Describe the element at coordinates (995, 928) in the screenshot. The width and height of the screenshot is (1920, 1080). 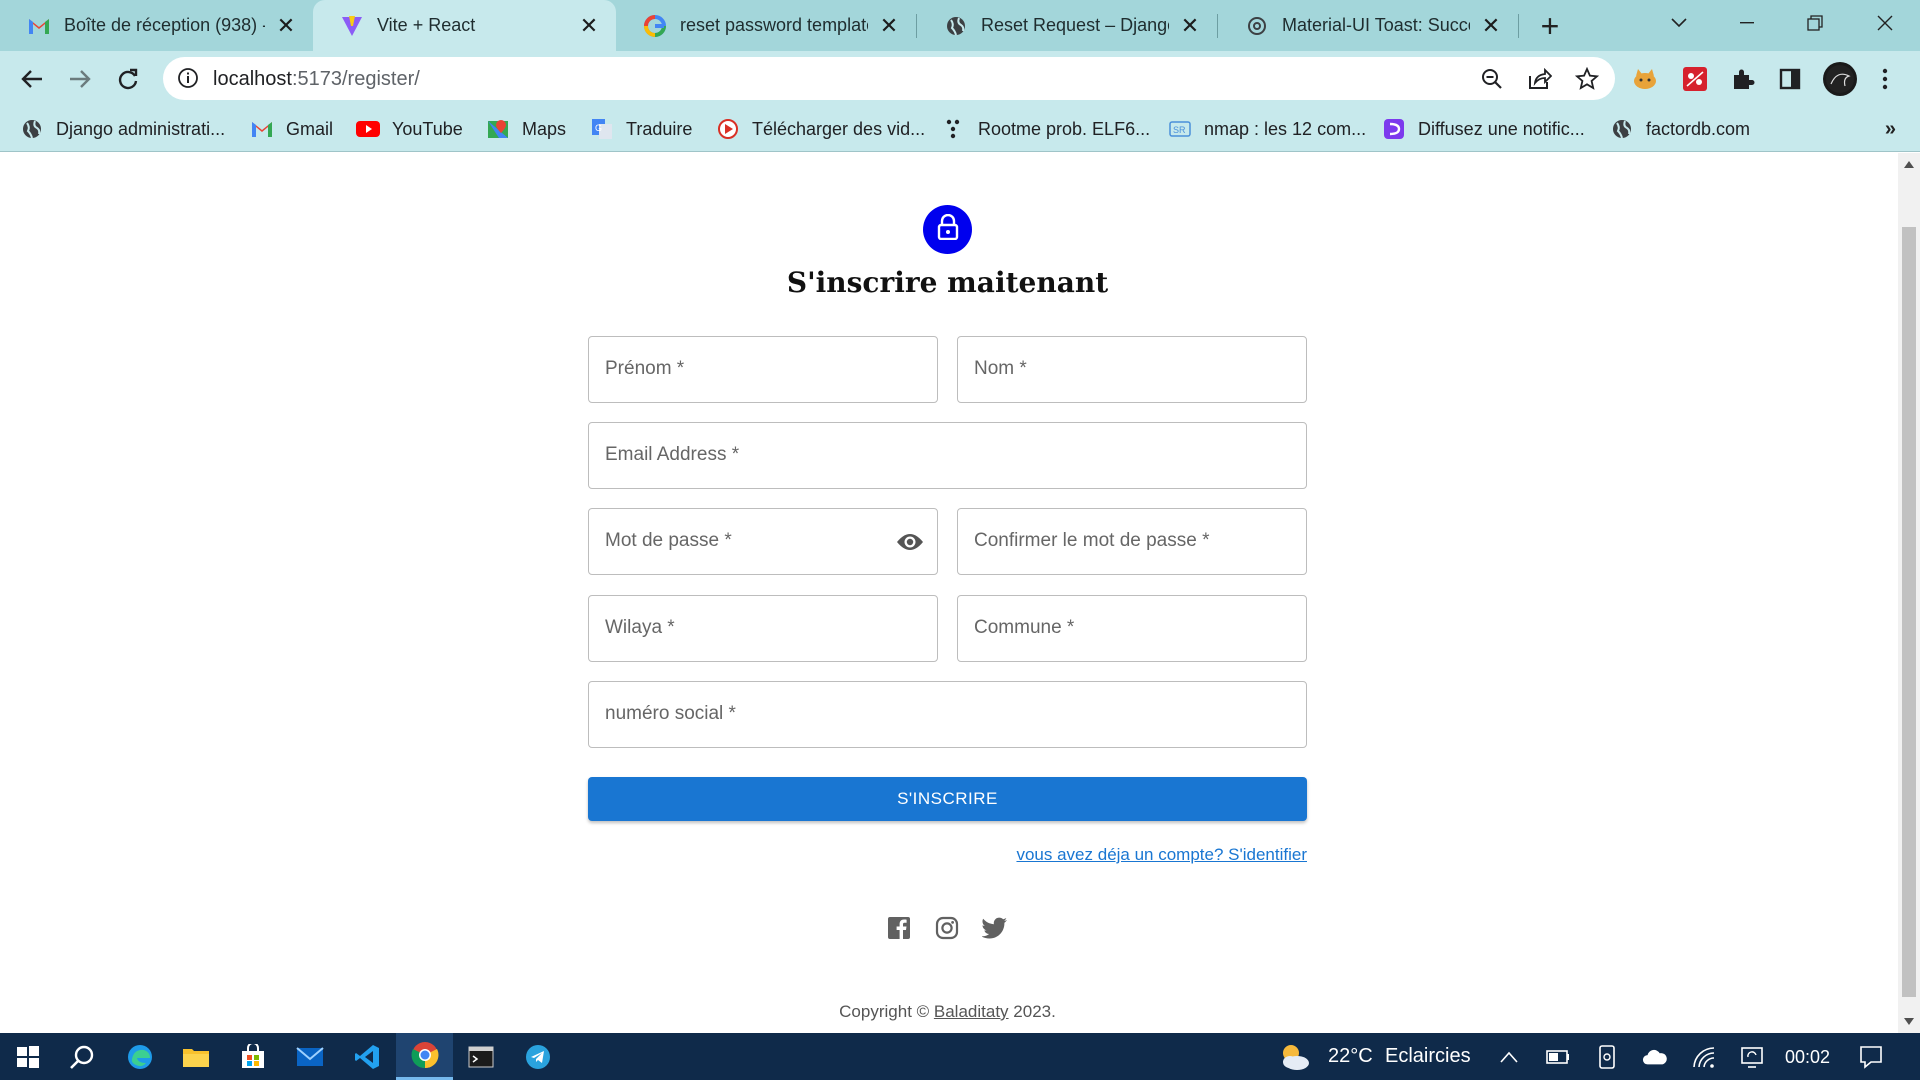
I see `twitter-icon` at that location.